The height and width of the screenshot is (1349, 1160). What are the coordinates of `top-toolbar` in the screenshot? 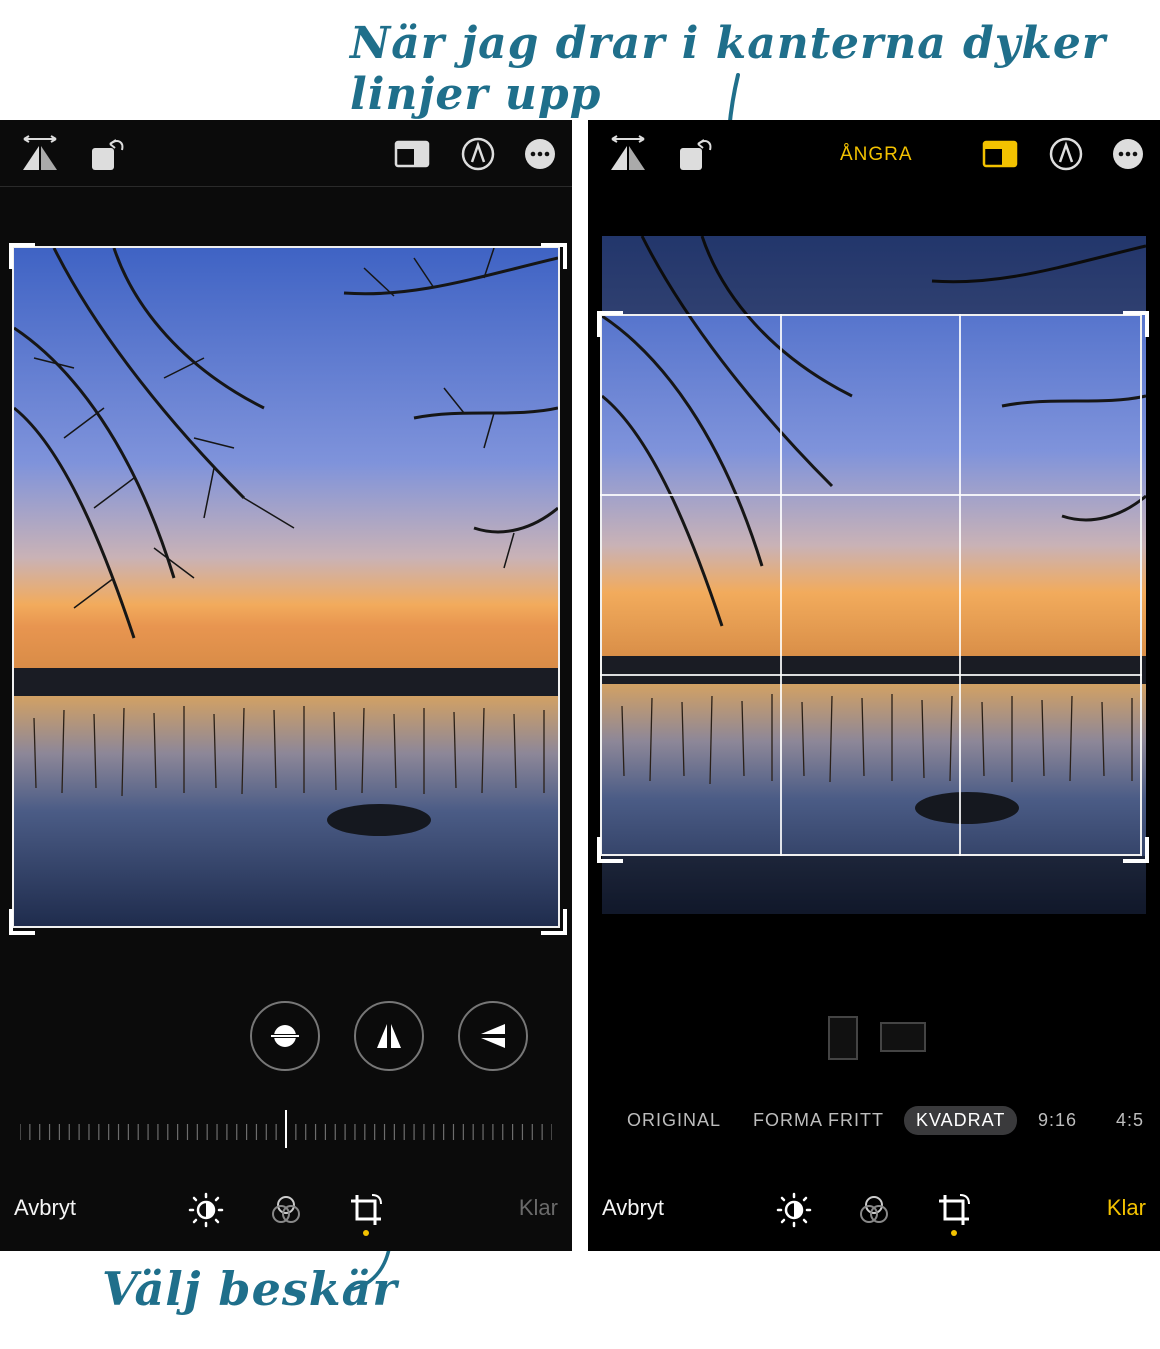 It's located at (286, 153).